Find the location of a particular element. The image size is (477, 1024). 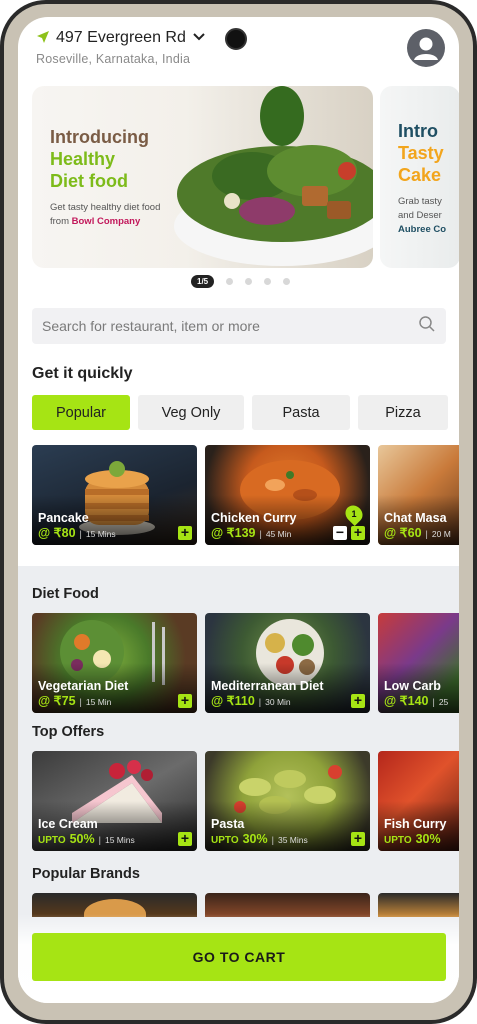

carousel-page-label: 1/5 is located at coordinates (203, 281).